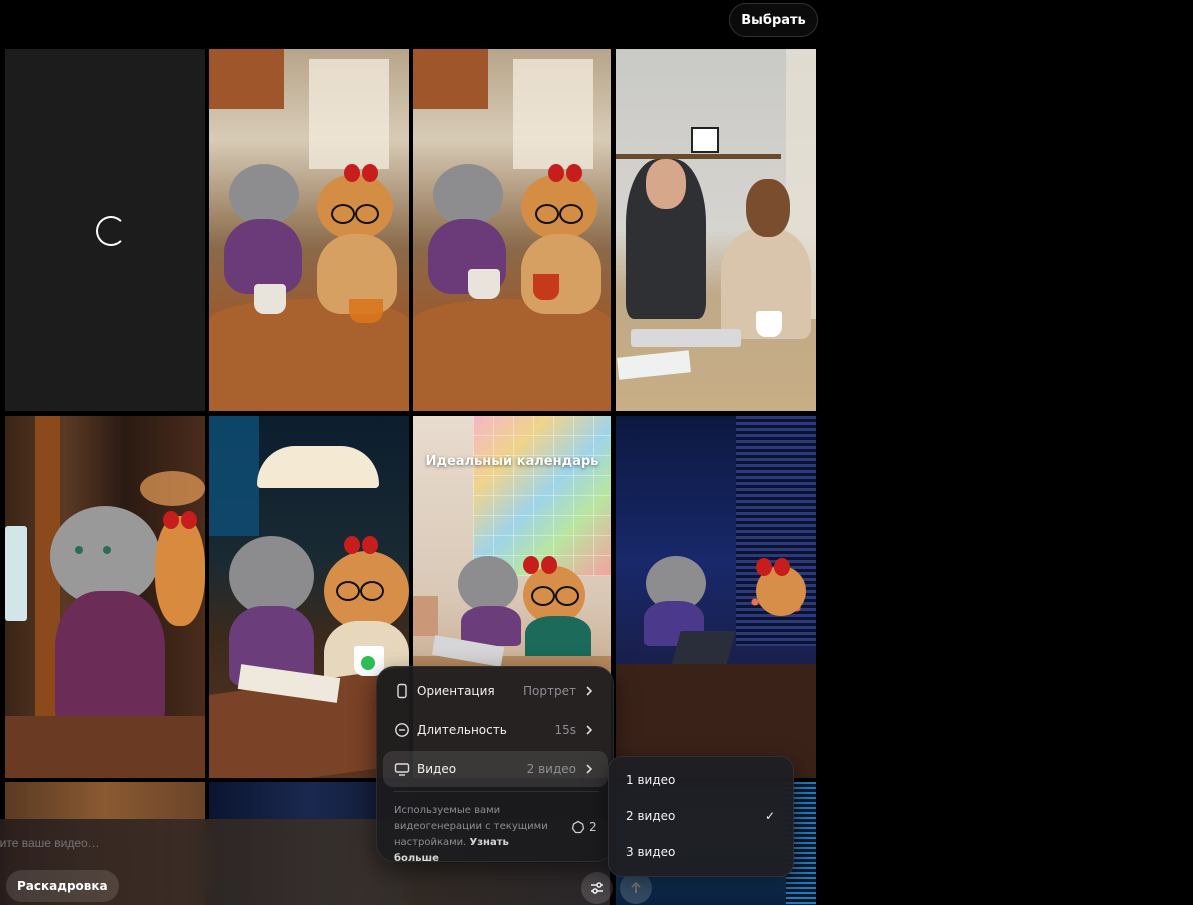 Image resolution: width=1193 pixels, height=905 pixels. Describe the element at coordinates (596, 24) in the screenshot. I see `top-bar: Выбрать` at that location.